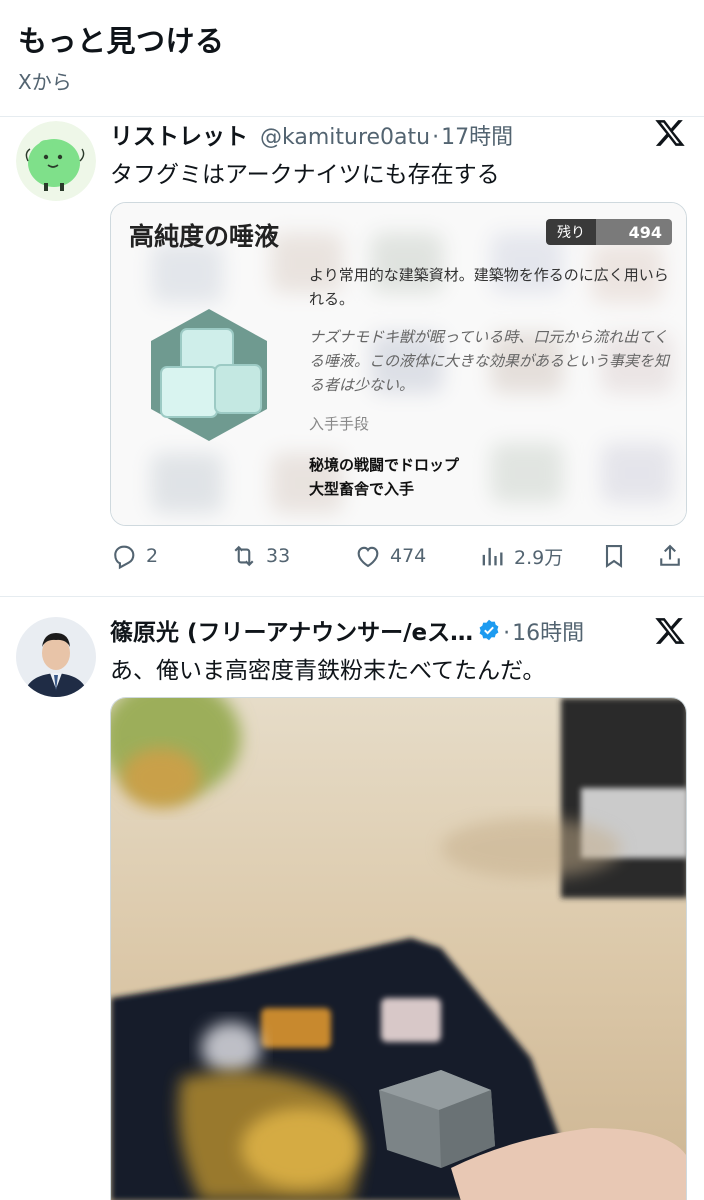 This screenshot has width=704, height=1200. I want to click on section-title: もっと見つける, so click(121, 41).